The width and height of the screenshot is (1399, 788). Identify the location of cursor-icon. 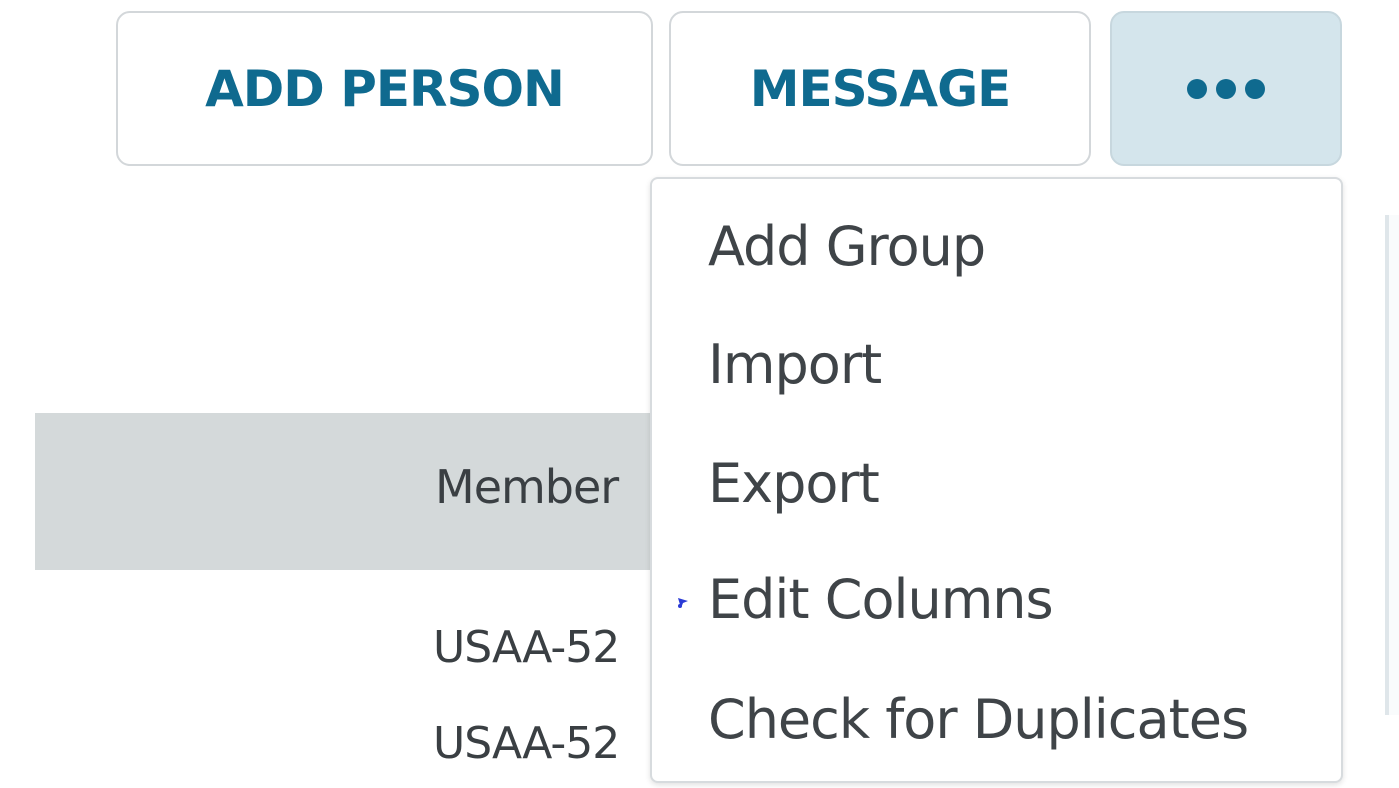
(683, 603).